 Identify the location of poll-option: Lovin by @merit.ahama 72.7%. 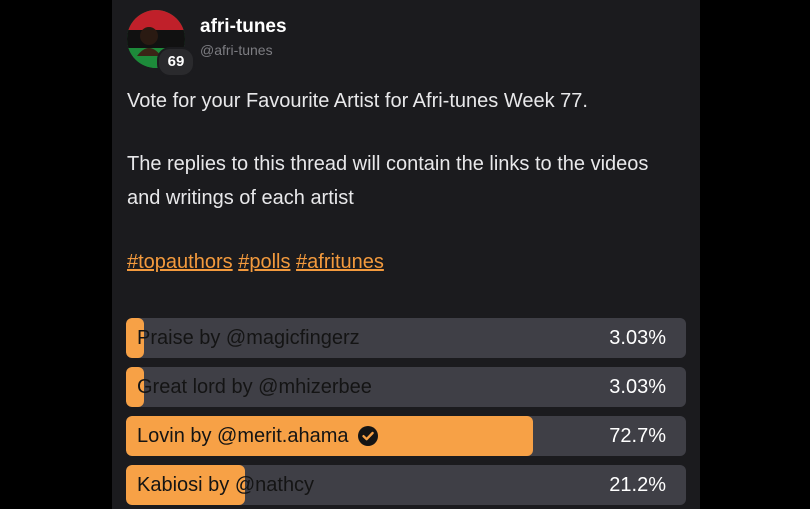
(406, 436).